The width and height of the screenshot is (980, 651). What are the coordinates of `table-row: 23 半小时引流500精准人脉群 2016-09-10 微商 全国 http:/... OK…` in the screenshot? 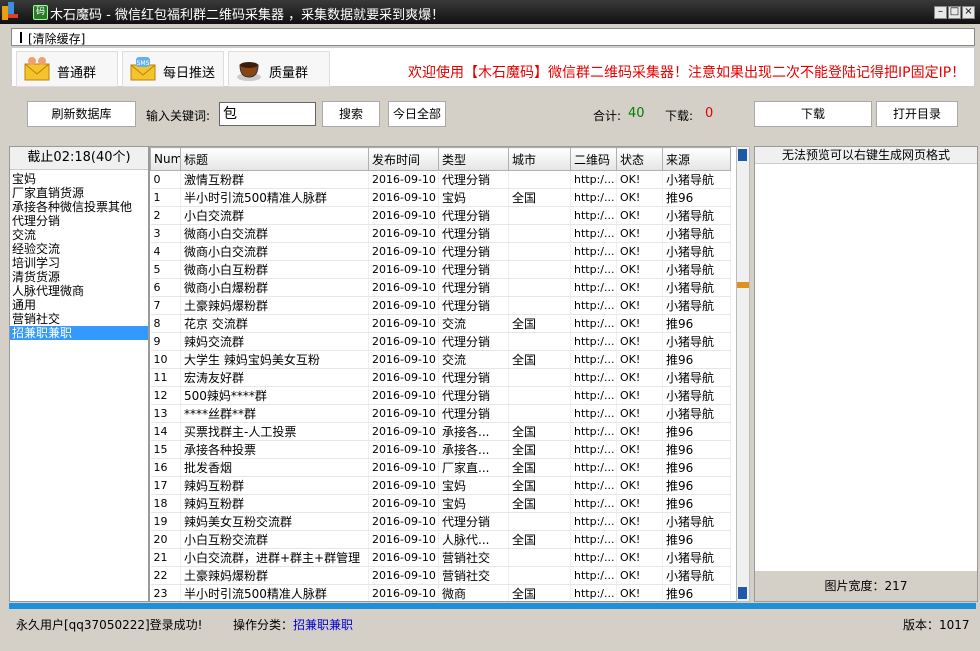 It's located at (440, 592).